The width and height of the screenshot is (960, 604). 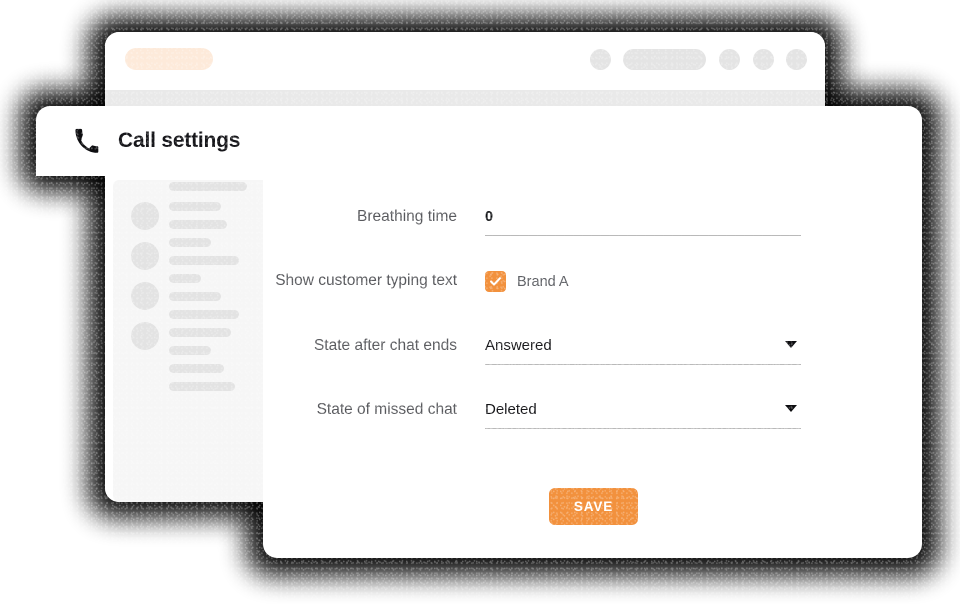 I want to click on checkmark-icon, so click(x=495, y=281).